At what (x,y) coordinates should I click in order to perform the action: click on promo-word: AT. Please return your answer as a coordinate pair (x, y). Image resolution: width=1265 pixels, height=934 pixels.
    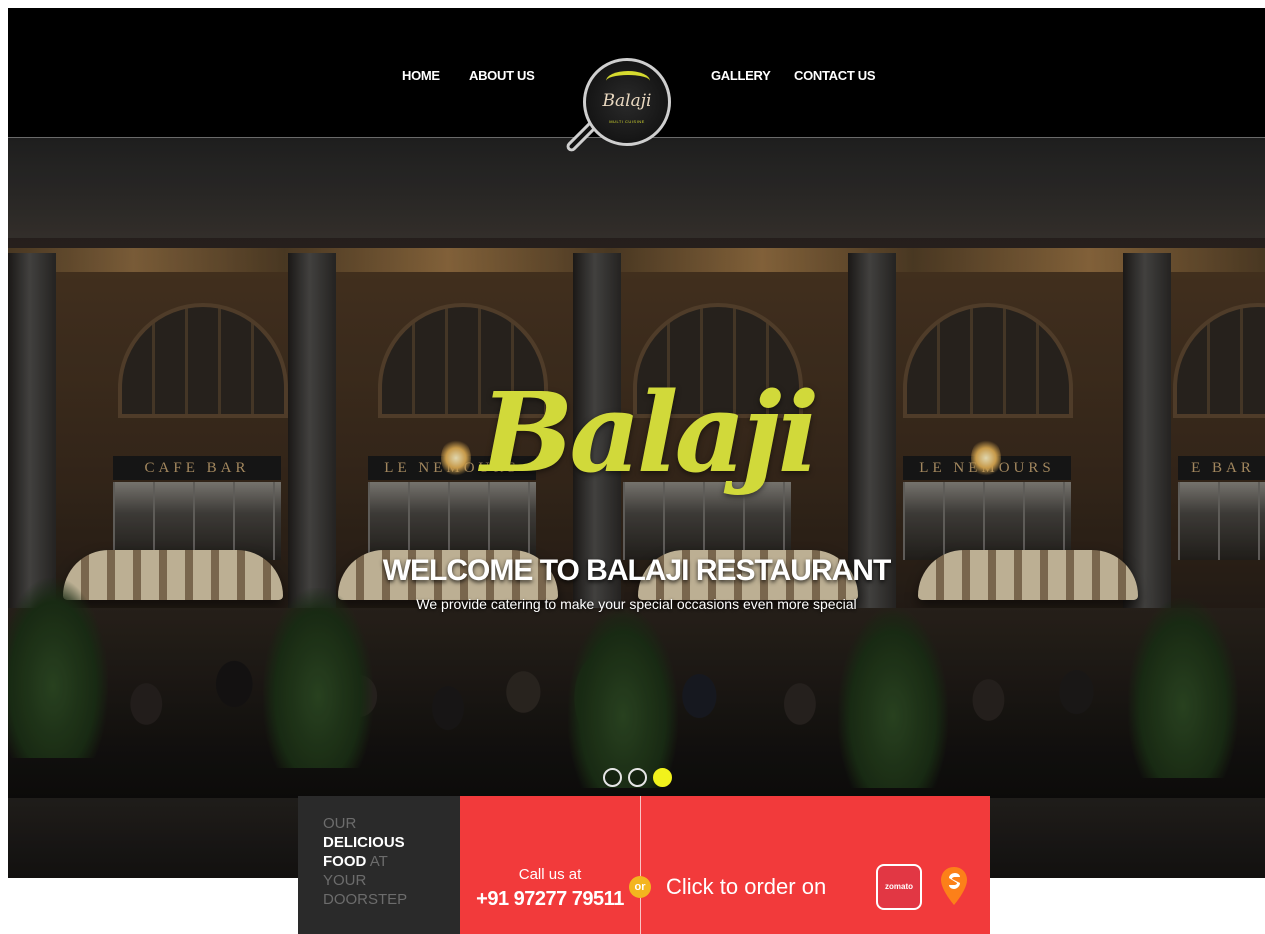
    Looking at the image, I should click on (378, 861).